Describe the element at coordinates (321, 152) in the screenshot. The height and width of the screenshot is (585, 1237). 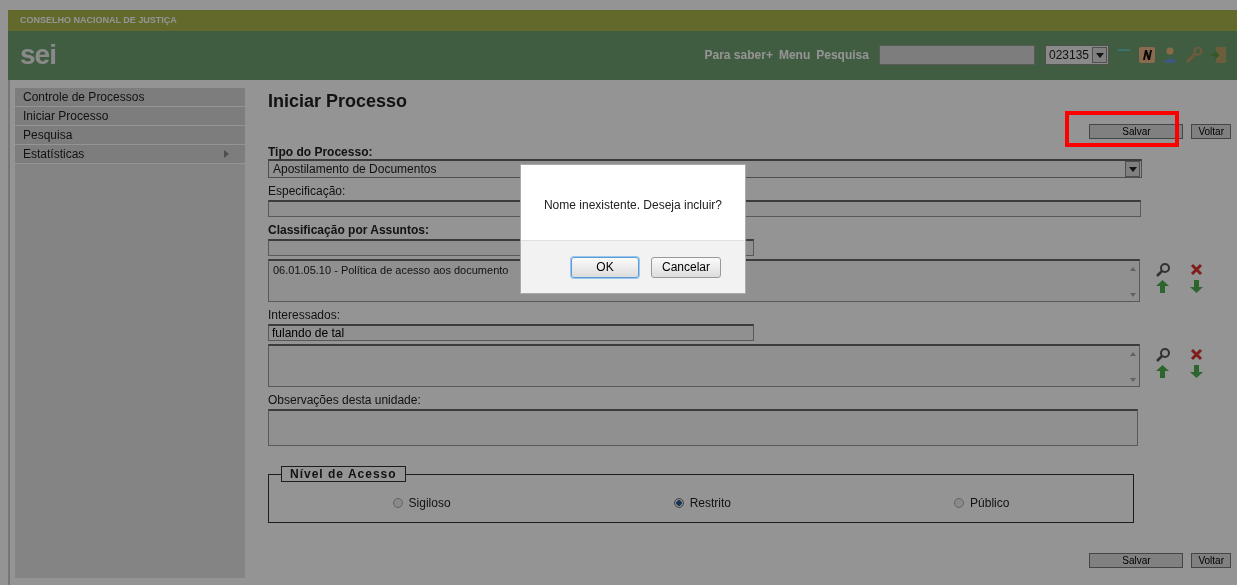
I see `field-label: Tipo do Processo:` at that location.